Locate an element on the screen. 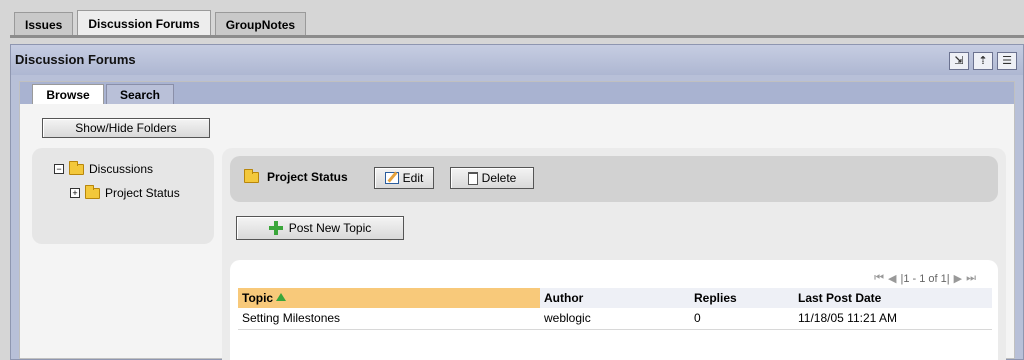  post-new-topic-label: Post New Topic is located at coordinates (330, 228).